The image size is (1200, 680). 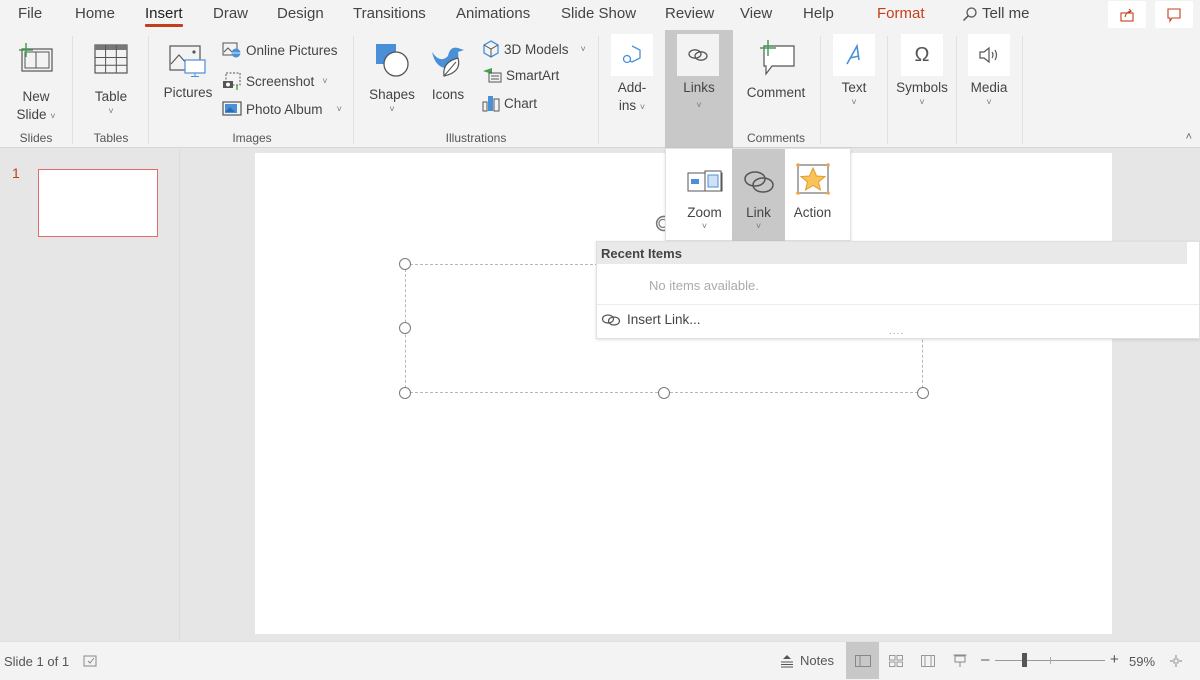 I want to click on slide-sorter-button, so click(x=896, y=660).